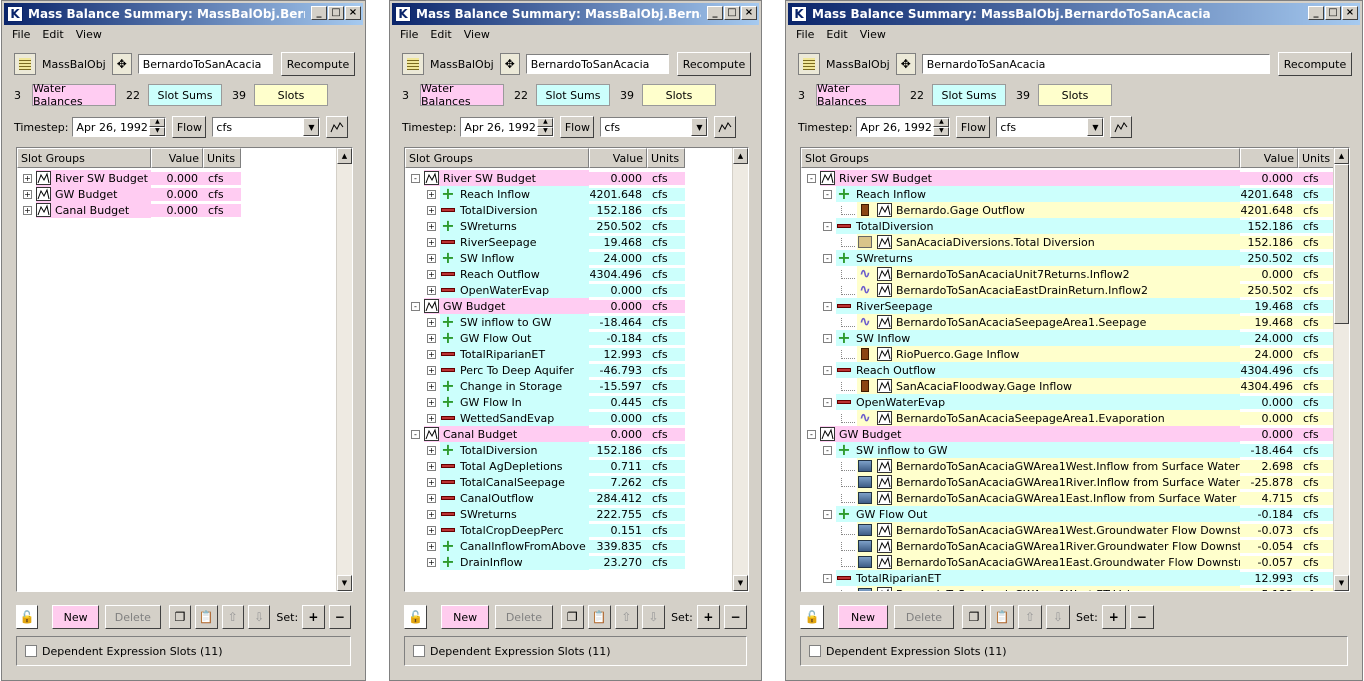 The width and height of the screenshot is (1364, 681). I want to click on move-up-icon: ⇧, so click(232, 617).